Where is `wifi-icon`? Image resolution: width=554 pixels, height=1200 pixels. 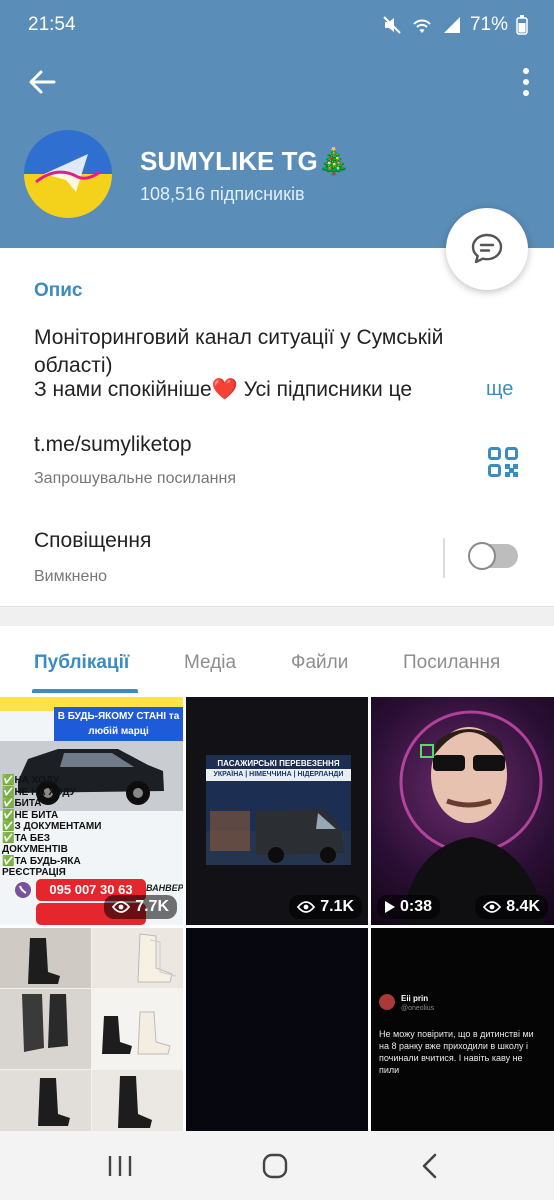
wifi-icon is located at coordinates (422, 26).